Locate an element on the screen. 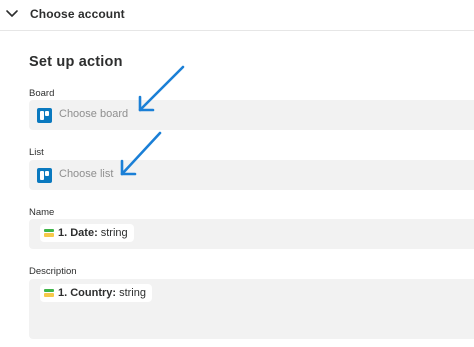 This screenshot has height=347, width=474. choose-account-title: Choose account is located at coordinates (77, 14).